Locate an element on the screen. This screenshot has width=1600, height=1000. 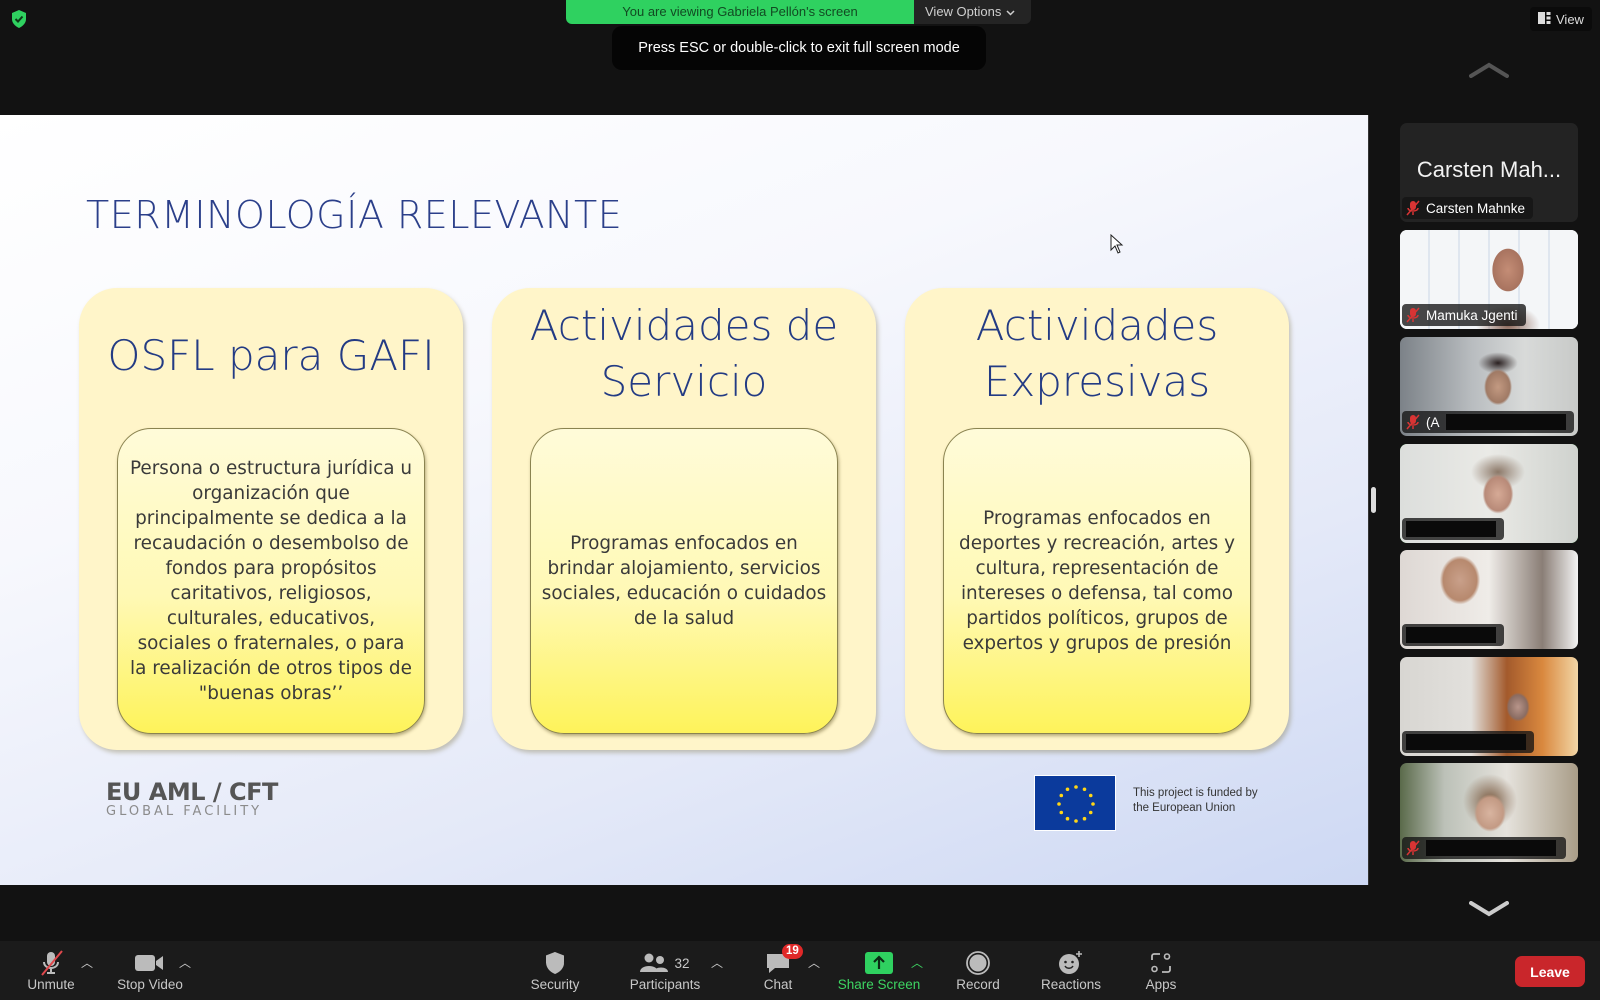
card-heading: OSFL para GAFI is located at coordinates (271, 355).